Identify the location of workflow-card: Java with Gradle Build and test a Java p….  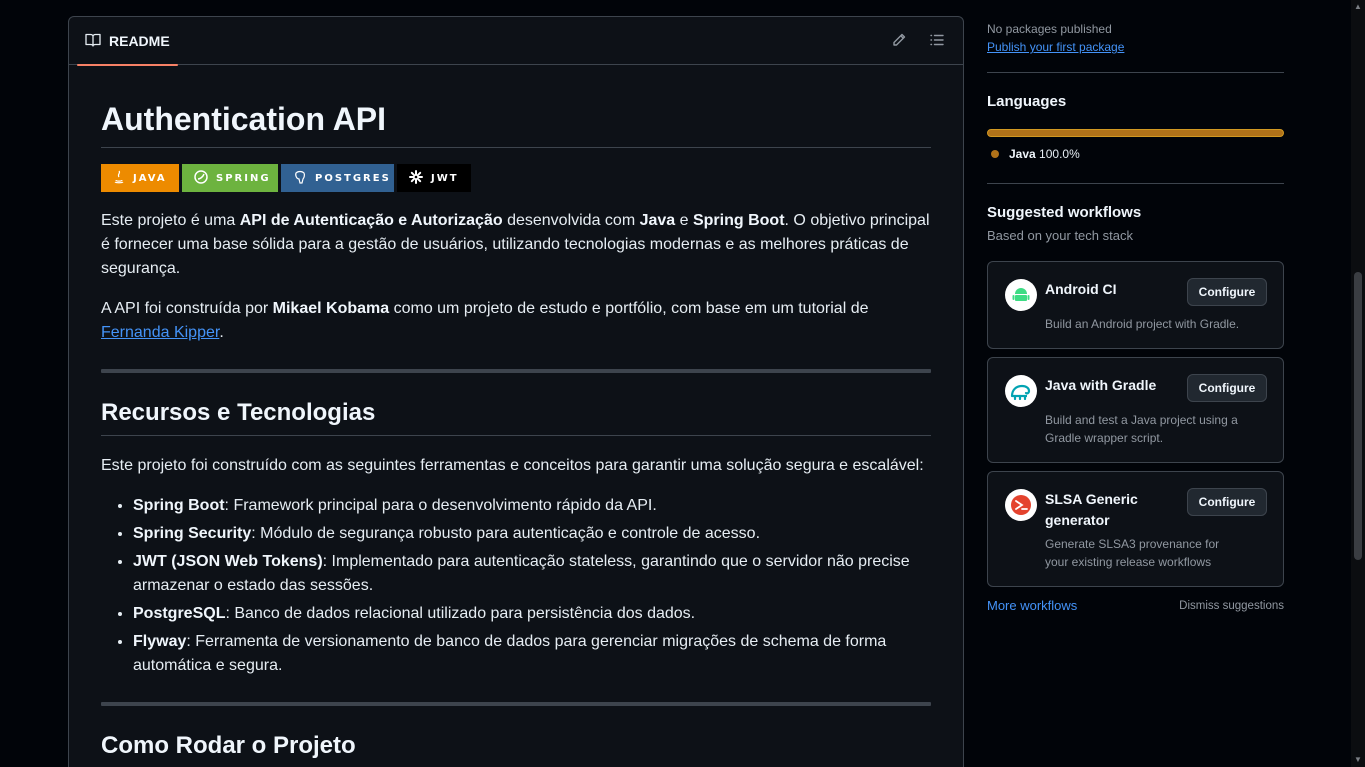
(1135, 410).